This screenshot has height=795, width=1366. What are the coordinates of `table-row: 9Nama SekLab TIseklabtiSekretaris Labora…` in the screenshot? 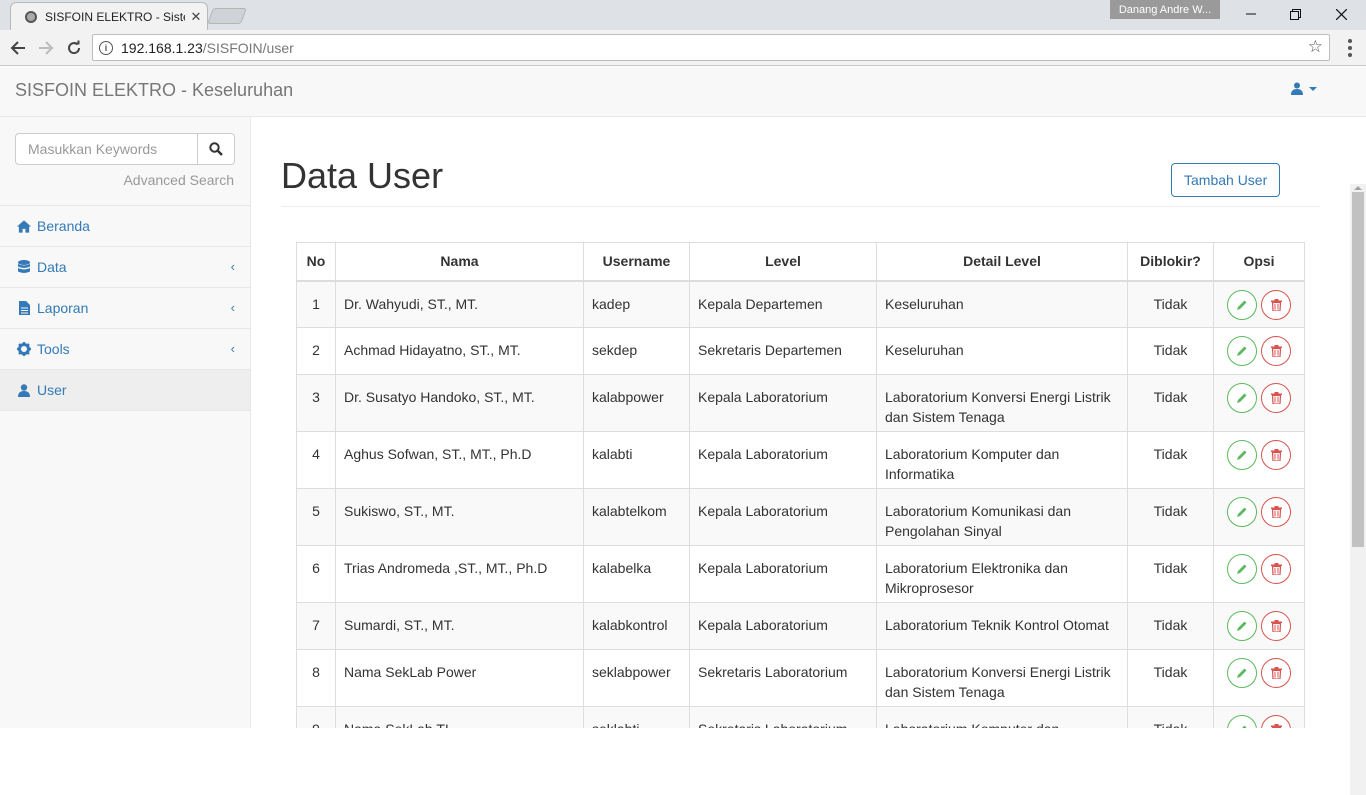 It's located at (800, 717).